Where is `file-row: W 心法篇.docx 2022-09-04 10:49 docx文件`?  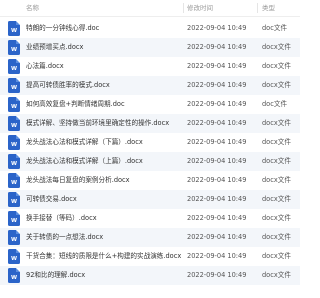 file-row: W 心法篇.docx 2022-09-04 10:49 docx文件 is located at coordinates (150, 66).